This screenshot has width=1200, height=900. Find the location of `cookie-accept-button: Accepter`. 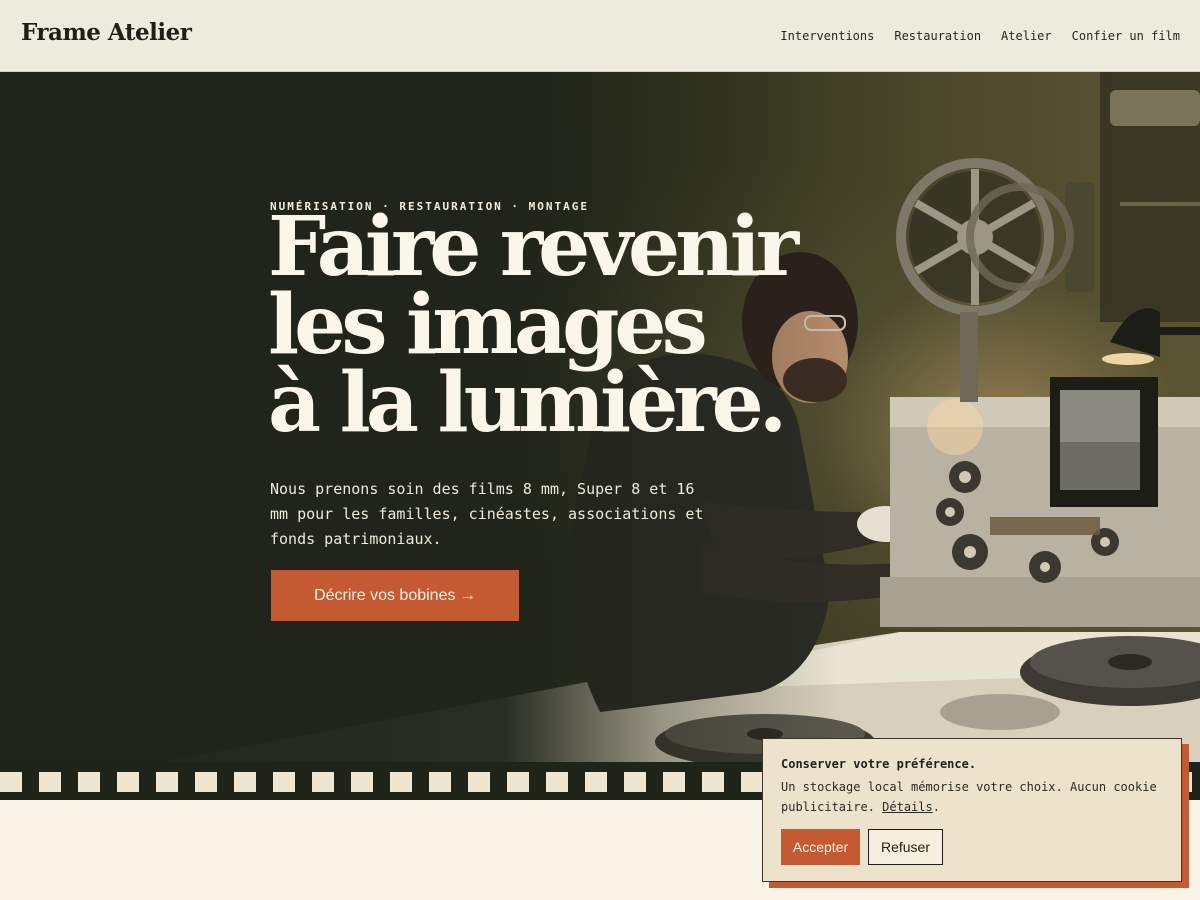

cookie-accept-button: Accepter is located at coordinates (820, 847).